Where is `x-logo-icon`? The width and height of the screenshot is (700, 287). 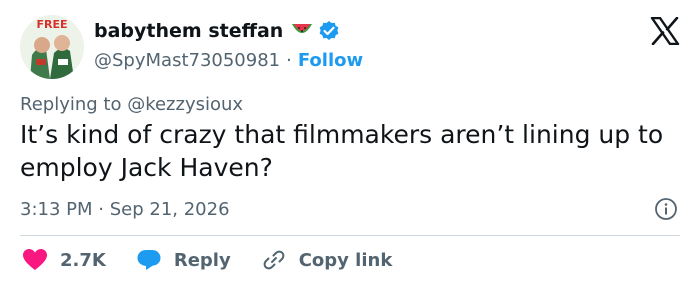
x-logo-icon is located at coordinates (665, 31).